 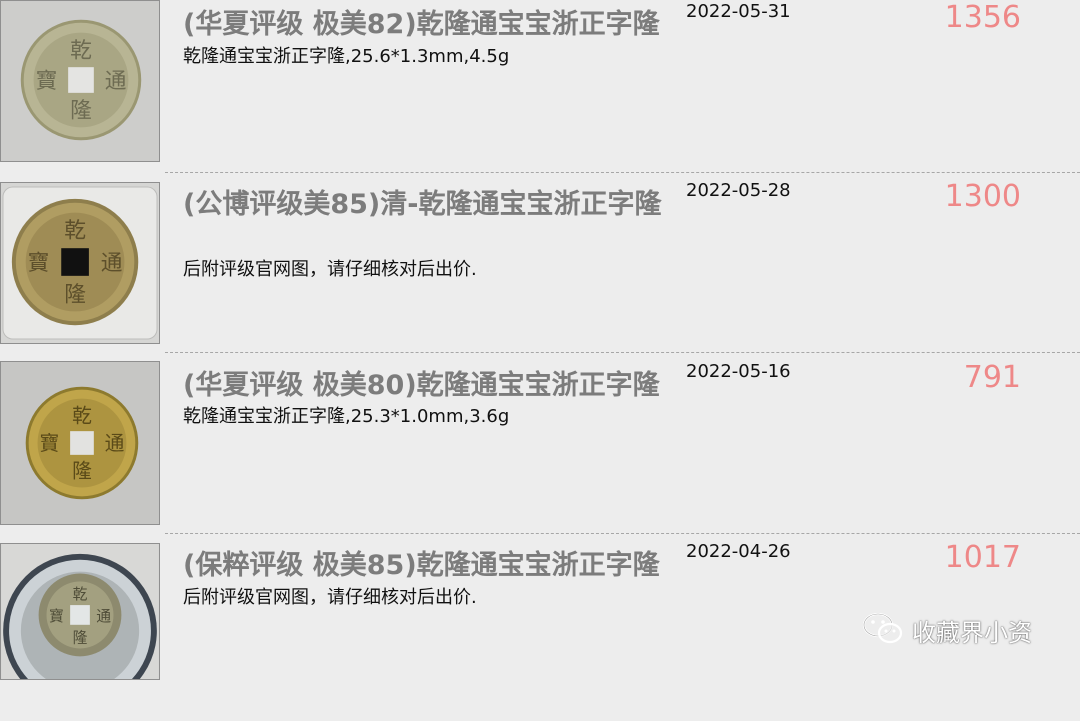 What do you see at coordinates (982, 17) in the screenshot?
I see `listing-price: 1356` at bounding box center [982, 17].